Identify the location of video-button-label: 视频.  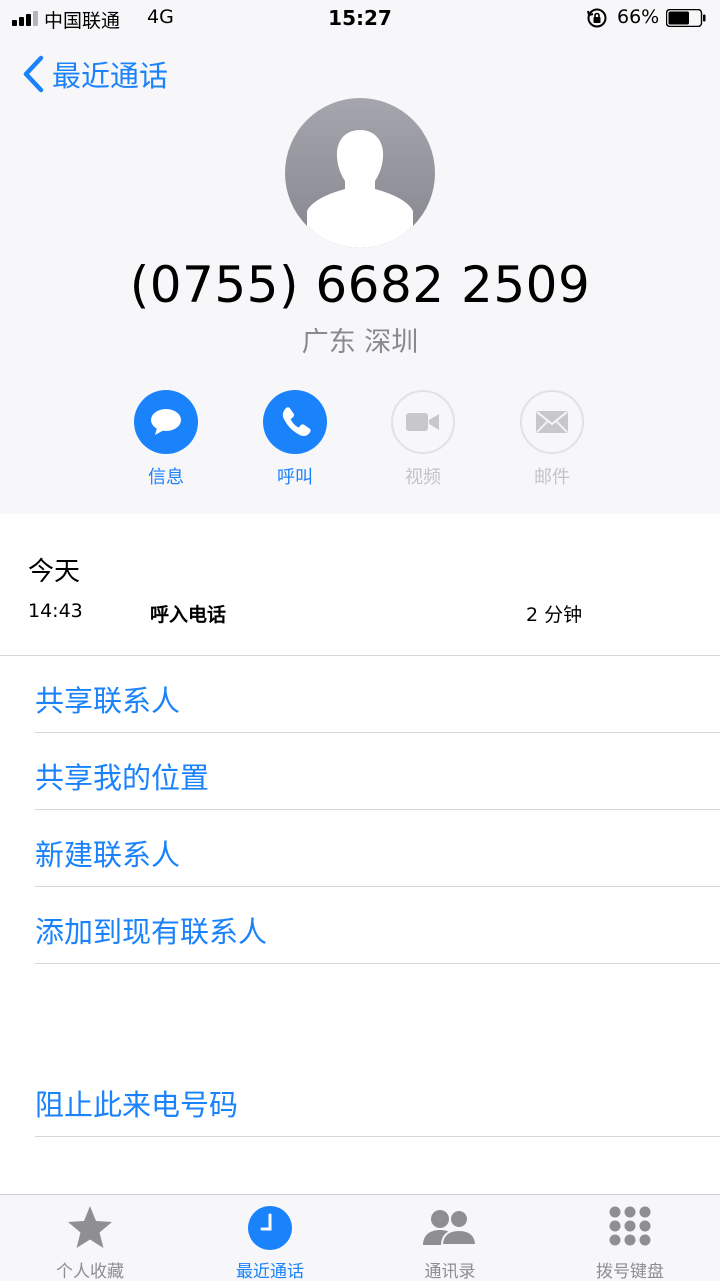
(423, 477).